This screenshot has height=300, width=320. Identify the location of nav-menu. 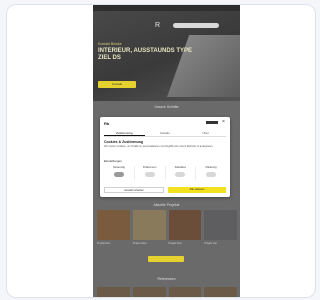
(196, 25).